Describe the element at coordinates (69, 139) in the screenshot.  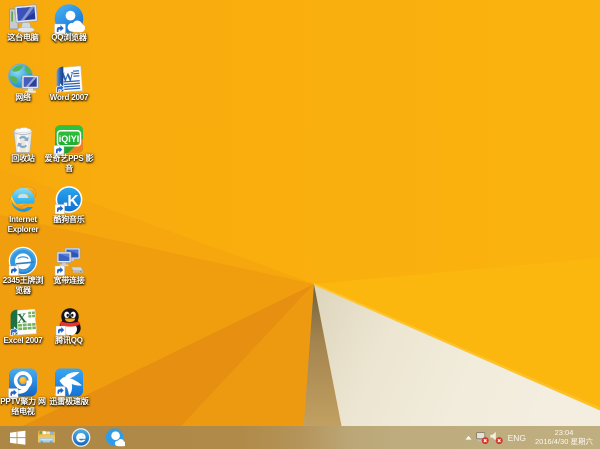
I see `svg-text: iQIYI` at that location.